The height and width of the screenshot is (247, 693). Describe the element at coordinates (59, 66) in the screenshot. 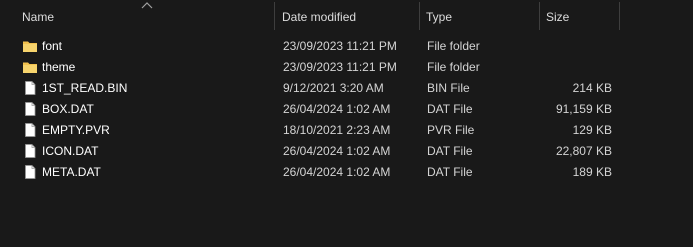

I see `file-name: theme` at that location.